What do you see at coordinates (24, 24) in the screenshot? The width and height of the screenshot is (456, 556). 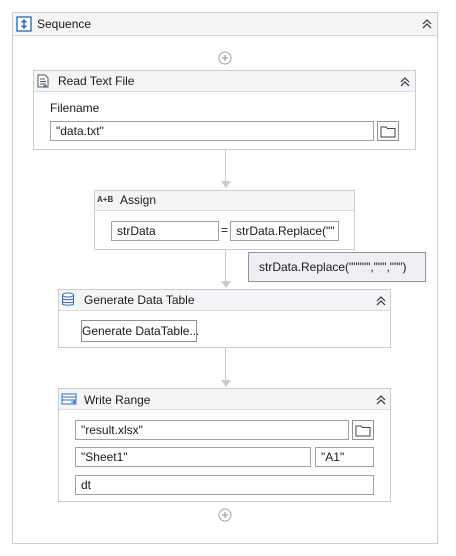 I see `sequence-icon` at bounding box center [24, 24].